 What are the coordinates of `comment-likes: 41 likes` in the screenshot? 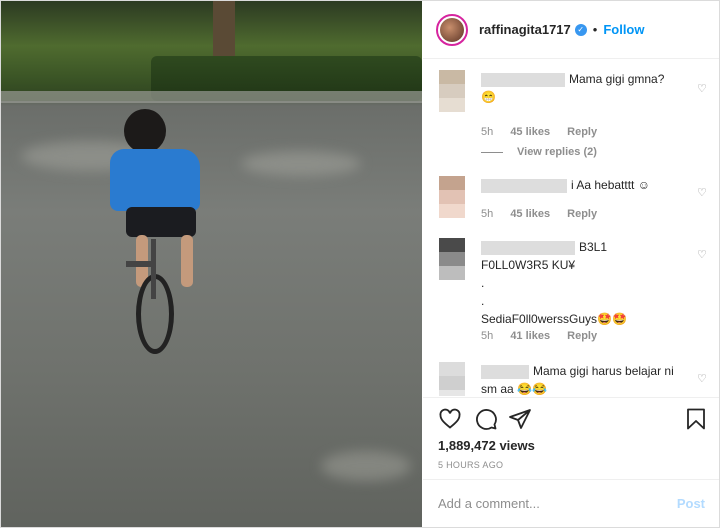 It's located at (530, 336).